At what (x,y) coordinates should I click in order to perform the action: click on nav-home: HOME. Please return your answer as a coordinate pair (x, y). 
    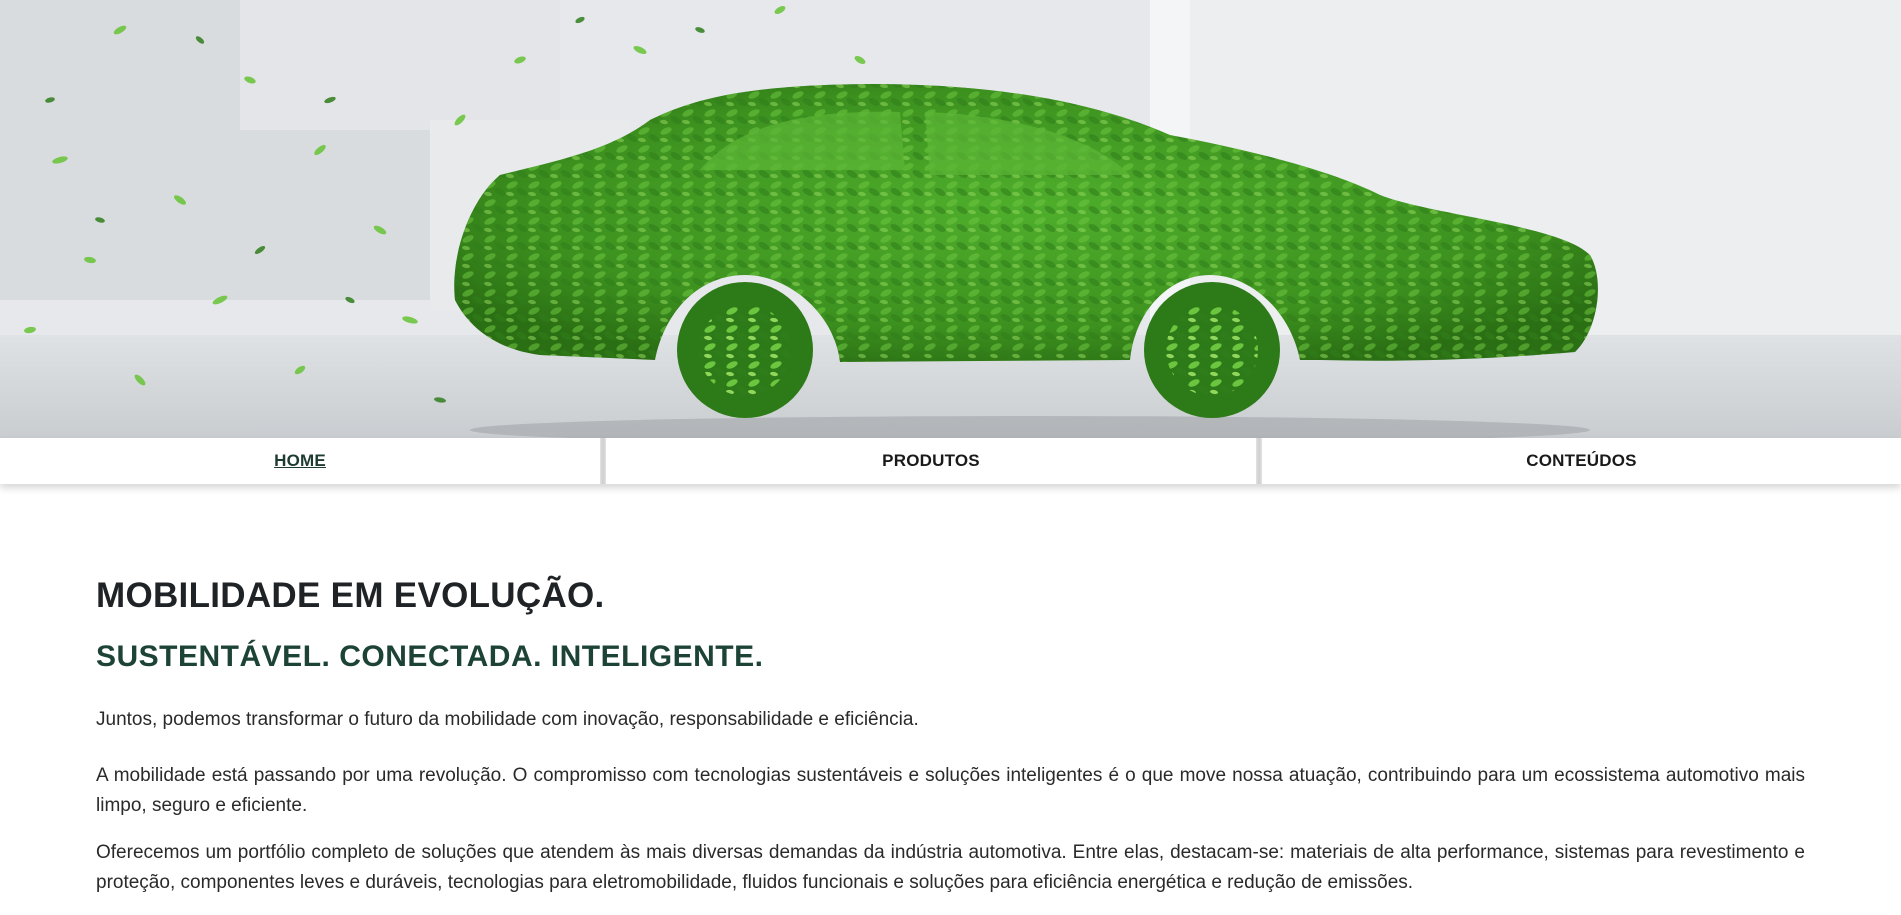
    Looking at the image, I should click on (300, 461).